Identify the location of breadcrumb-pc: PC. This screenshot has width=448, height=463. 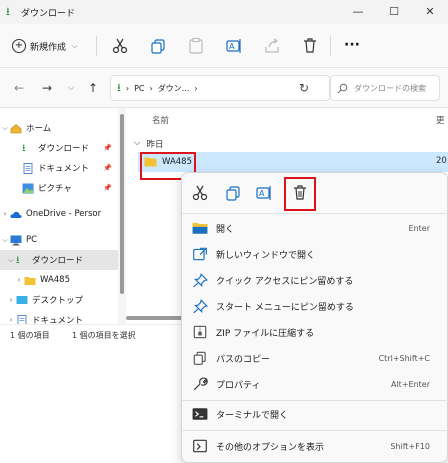
(139, 88).